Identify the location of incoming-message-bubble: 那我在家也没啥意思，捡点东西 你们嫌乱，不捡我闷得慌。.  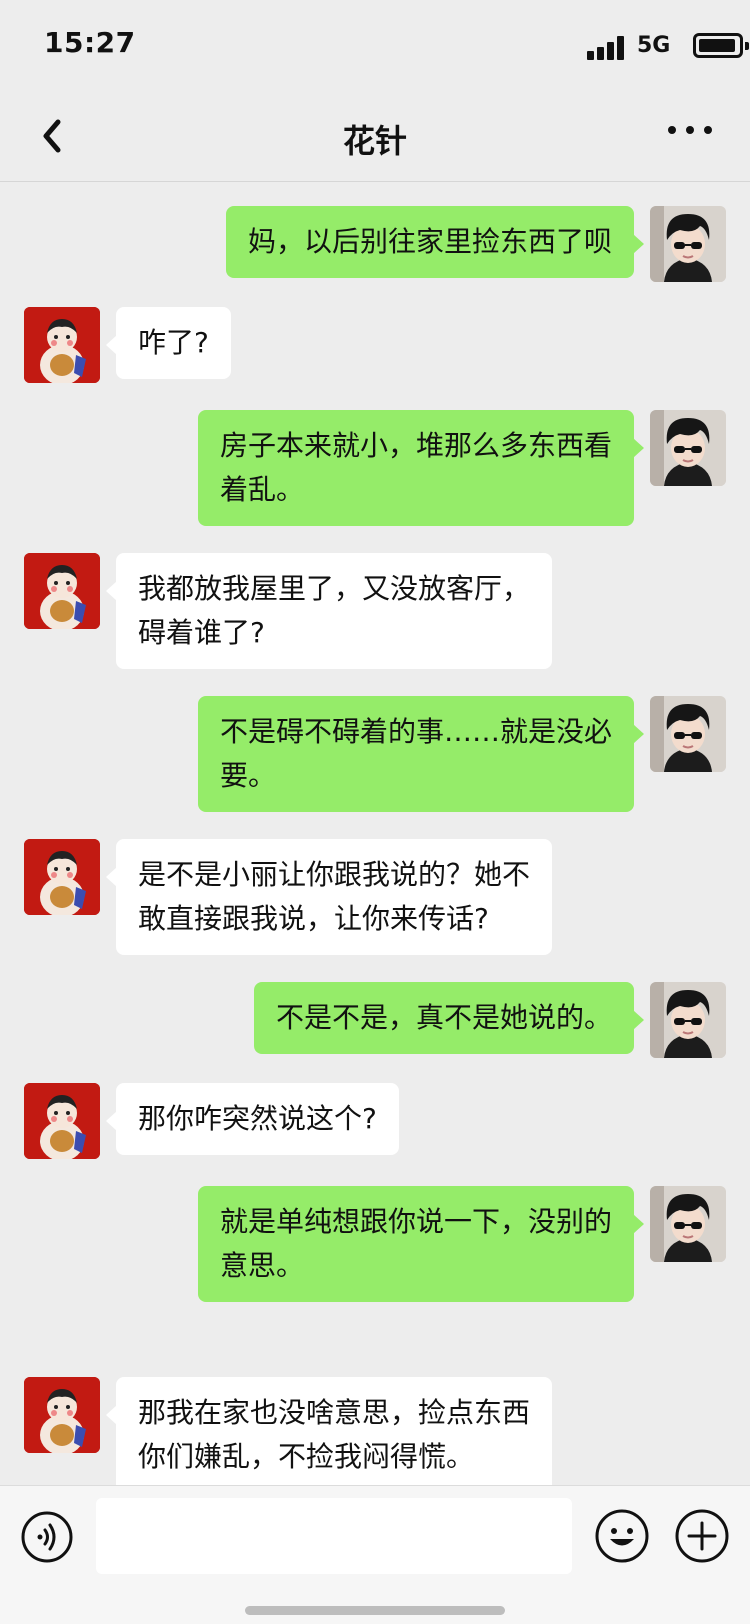
(329, 1431).